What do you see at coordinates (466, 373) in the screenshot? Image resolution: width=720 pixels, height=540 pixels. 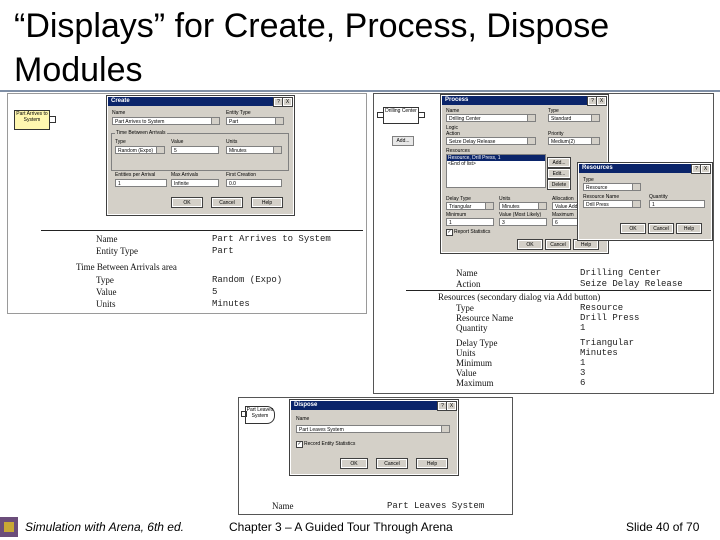 I see `process-row-label: Value` at bounding box center [466, 373].